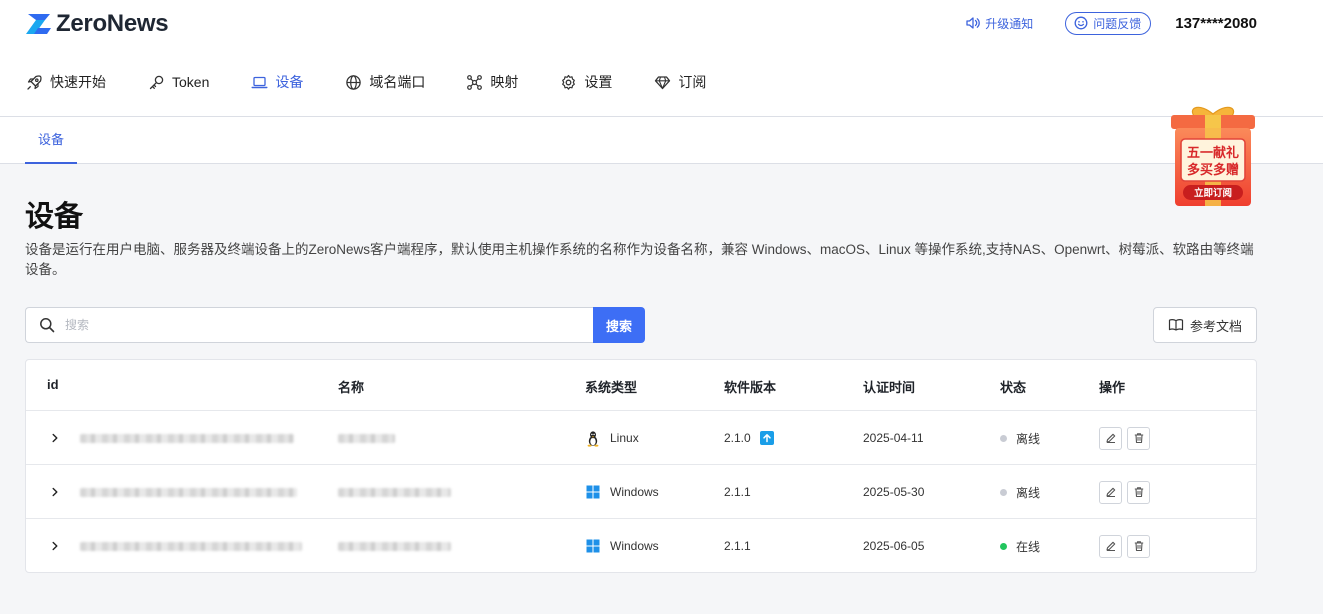  Describe the element at coordinates (354, 82) in the screenshot. I see `globe-icon` at that location.